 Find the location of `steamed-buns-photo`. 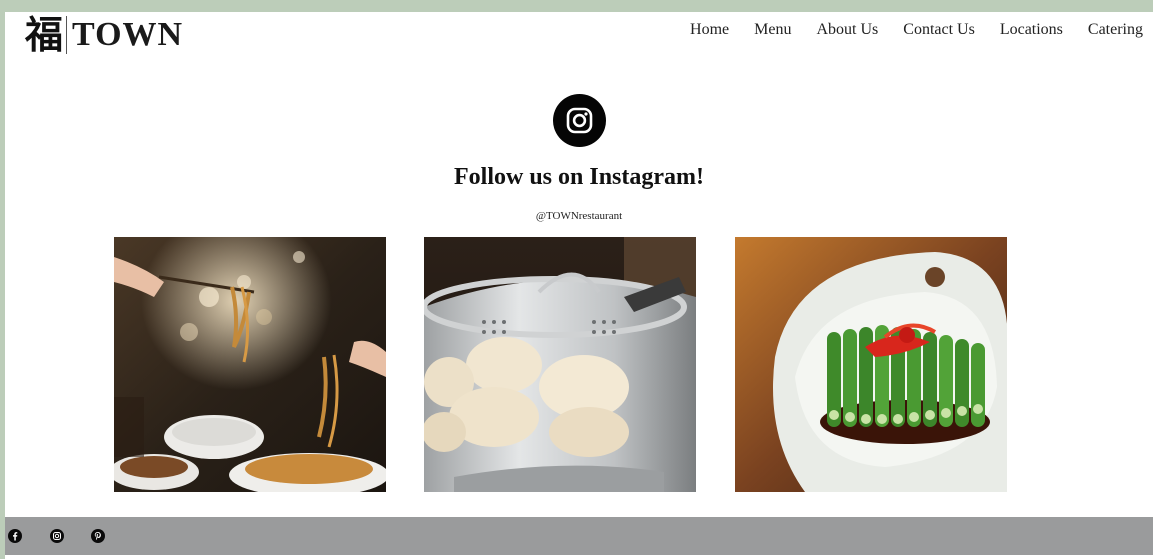

steamed-buns-photo is located at coordinates (560, 364).